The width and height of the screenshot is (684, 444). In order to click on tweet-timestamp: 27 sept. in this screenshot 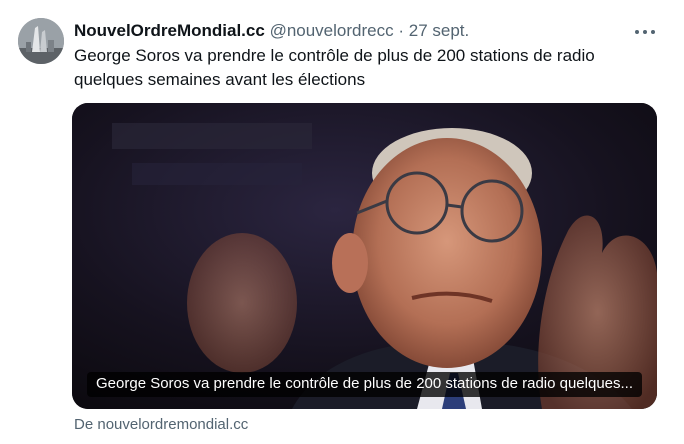, I will do `click(439, 30)`.